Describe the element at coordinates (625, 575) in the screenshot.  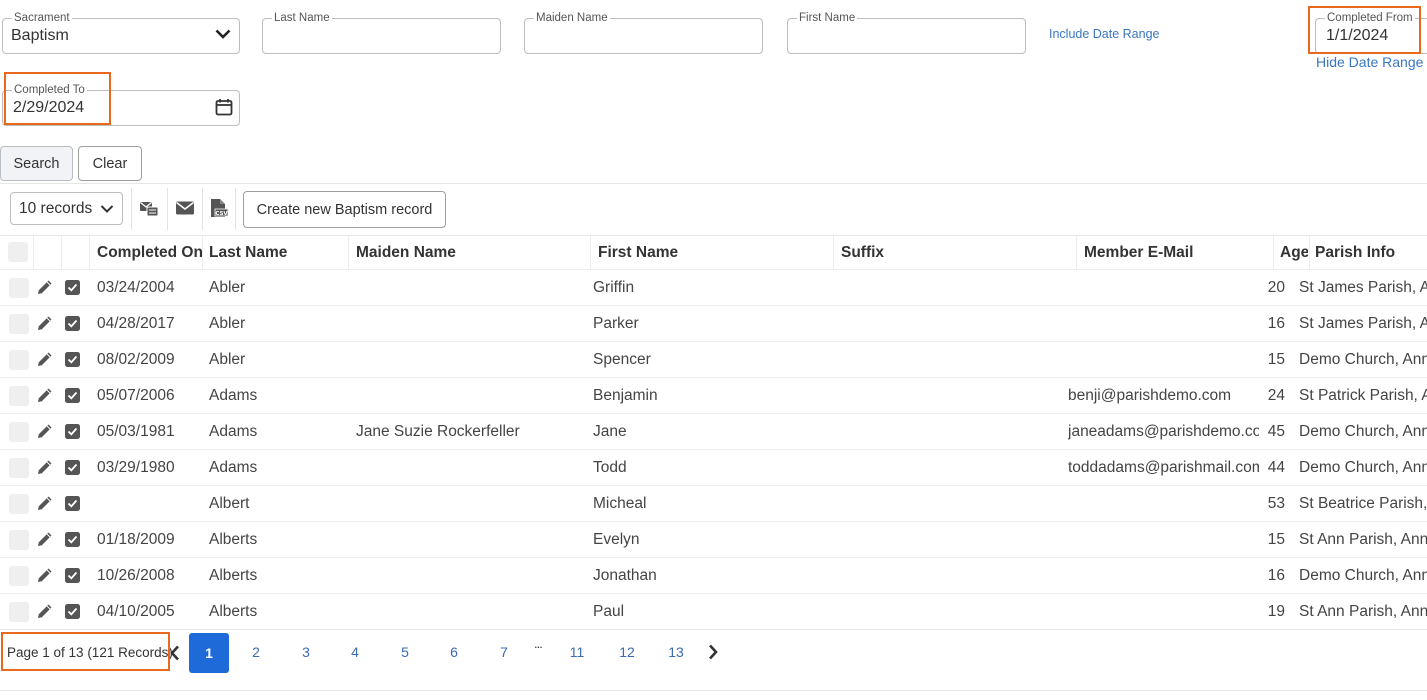
I see `cell-first-name: Jonathan` at that location.